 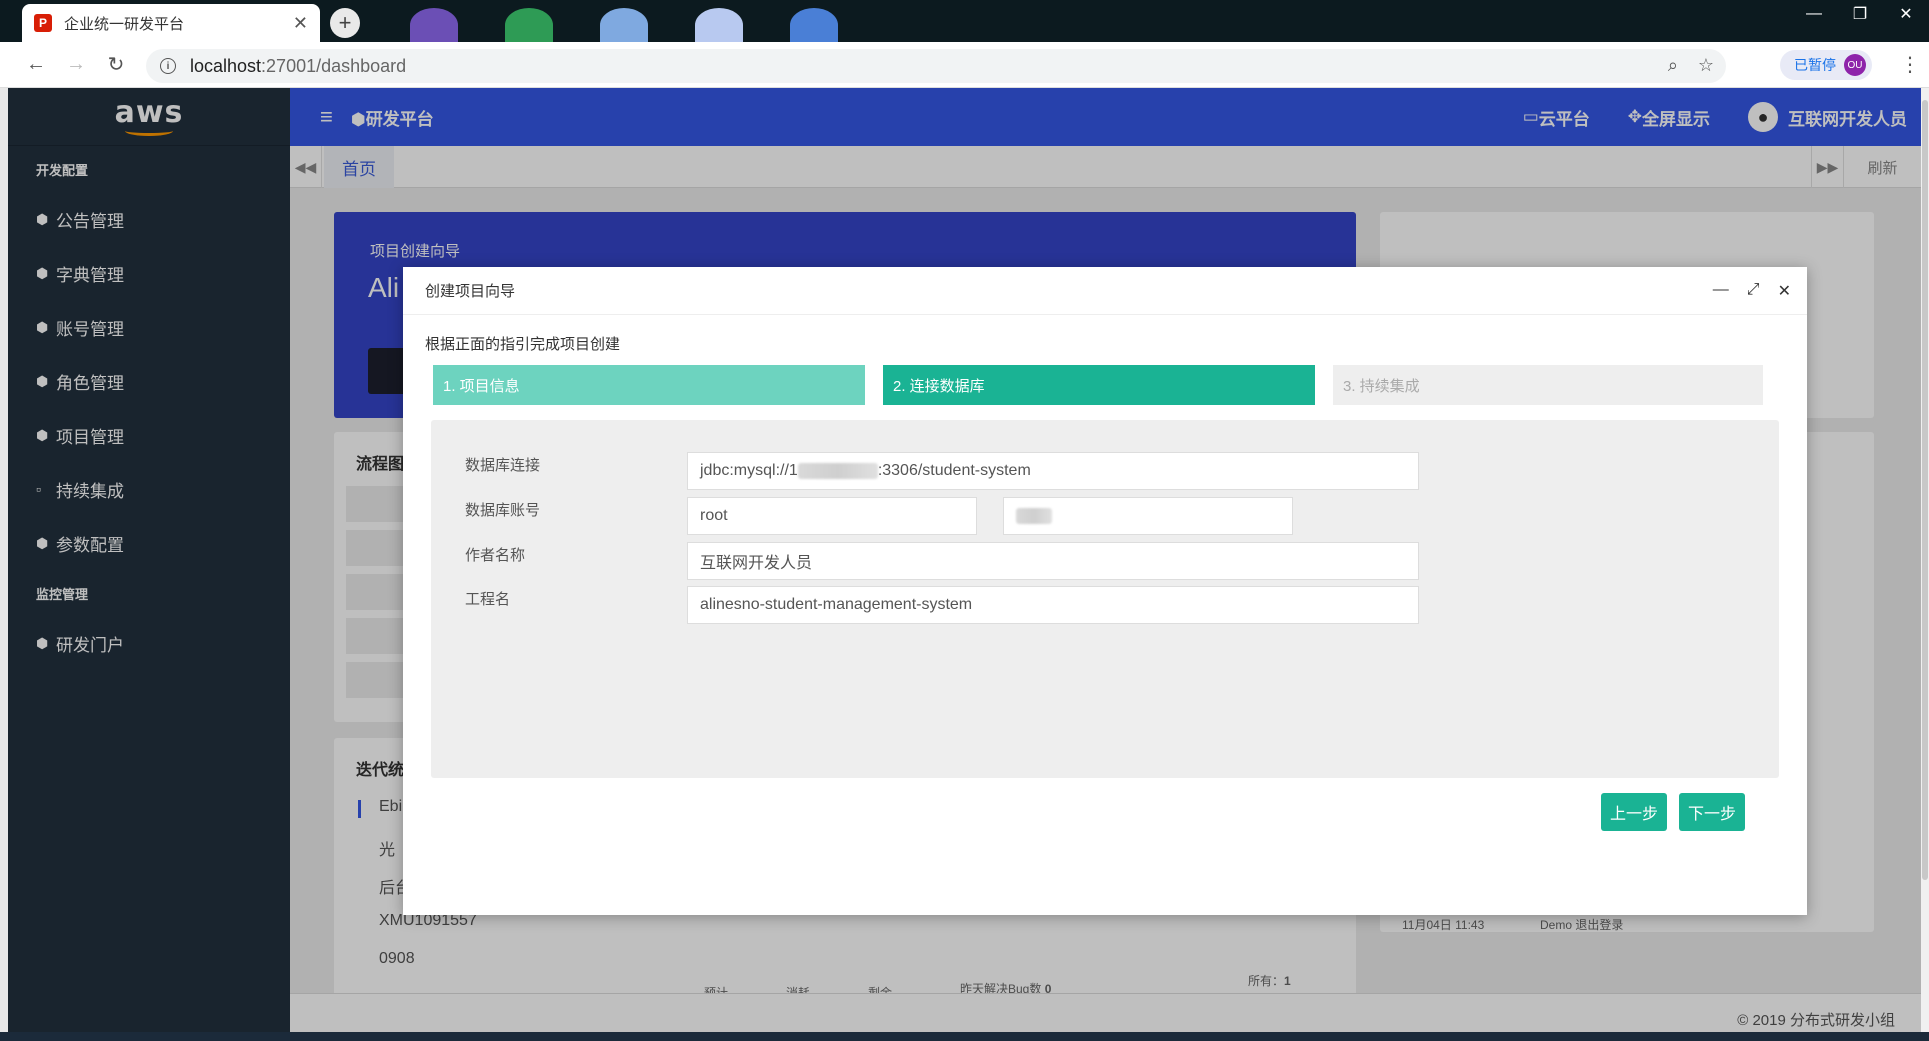 I want to click on tab-close-icon: ✕, so click(x=300, y=23).